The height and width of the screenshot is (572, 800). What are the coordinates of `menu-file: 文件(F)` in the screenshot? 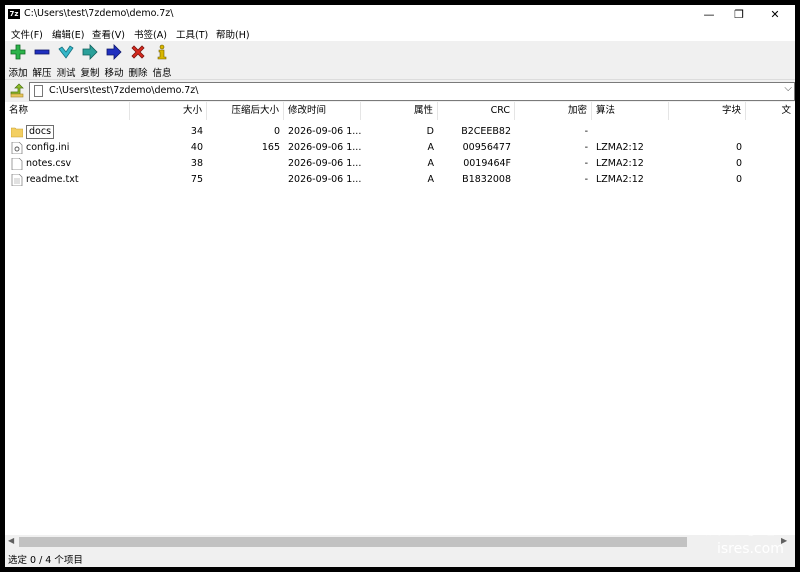 It's located at (27, 34).